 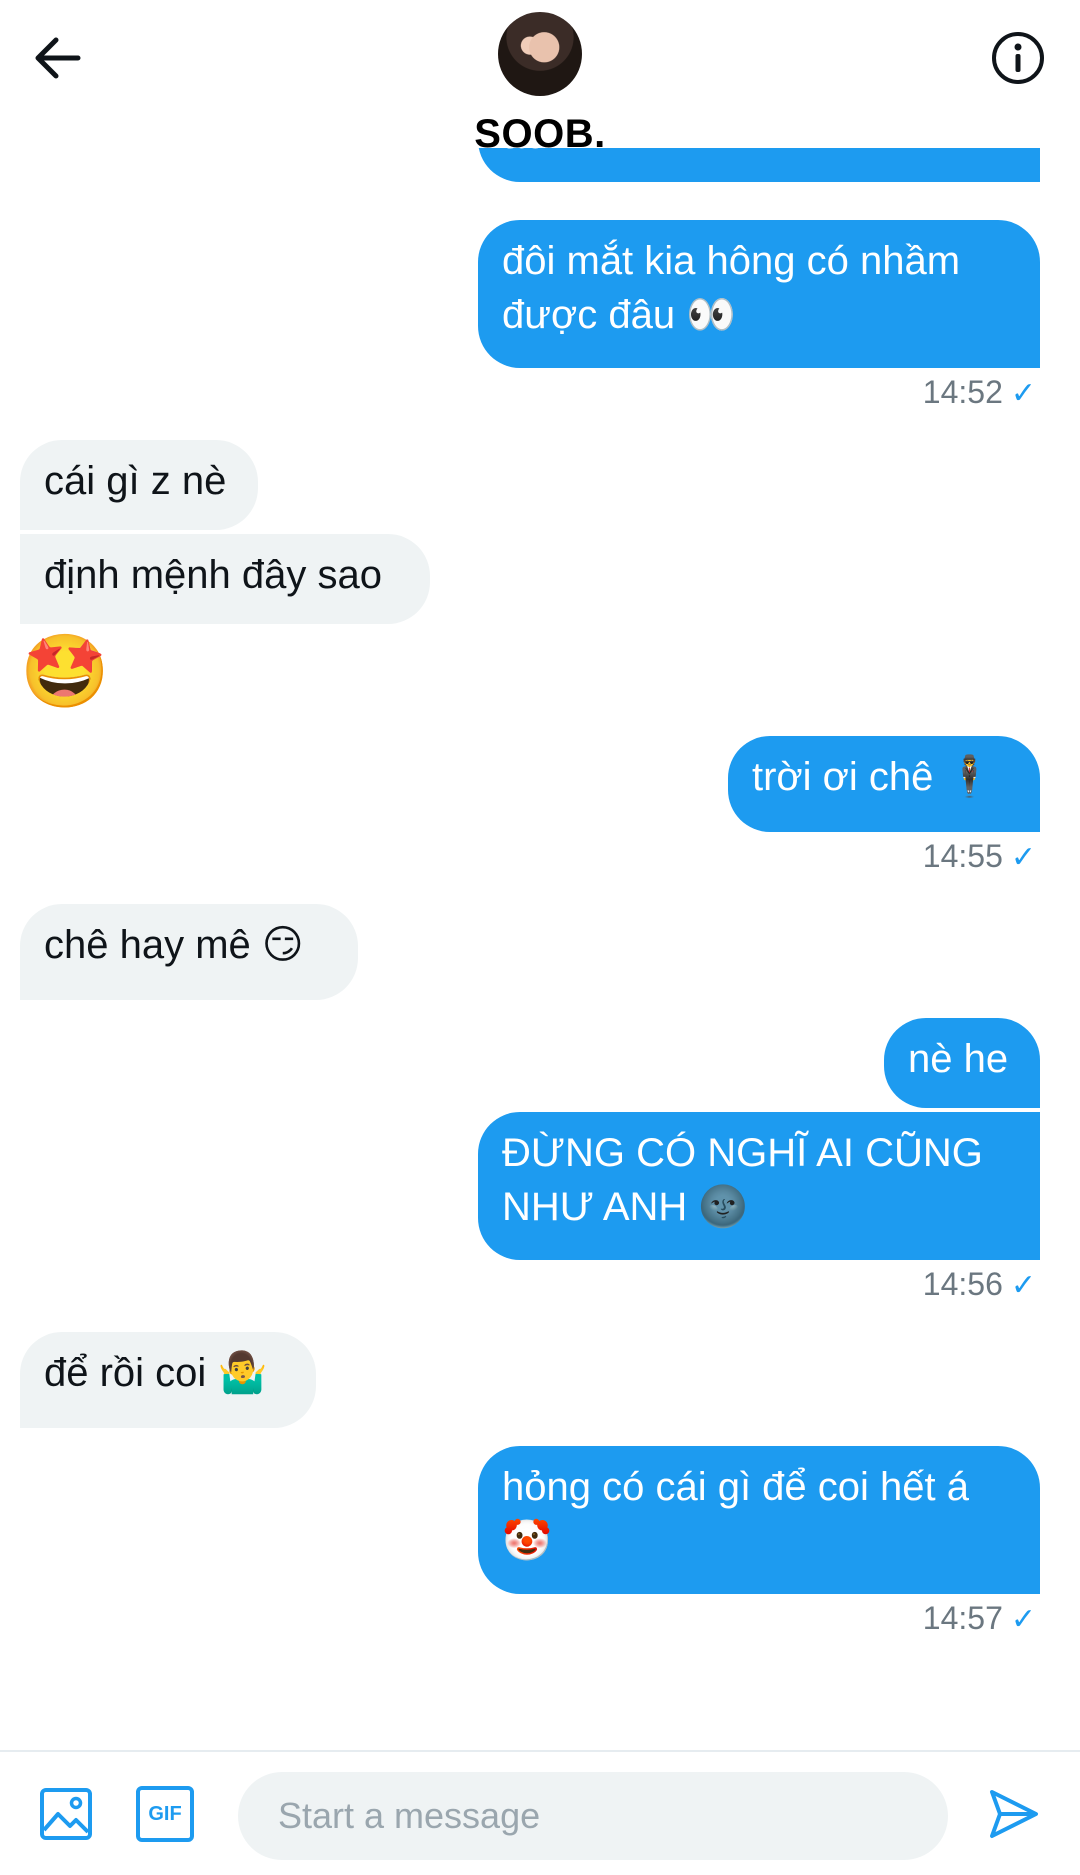 I want to click on message-incoming: định mệnh đây sao, so click(x=225, y=579).